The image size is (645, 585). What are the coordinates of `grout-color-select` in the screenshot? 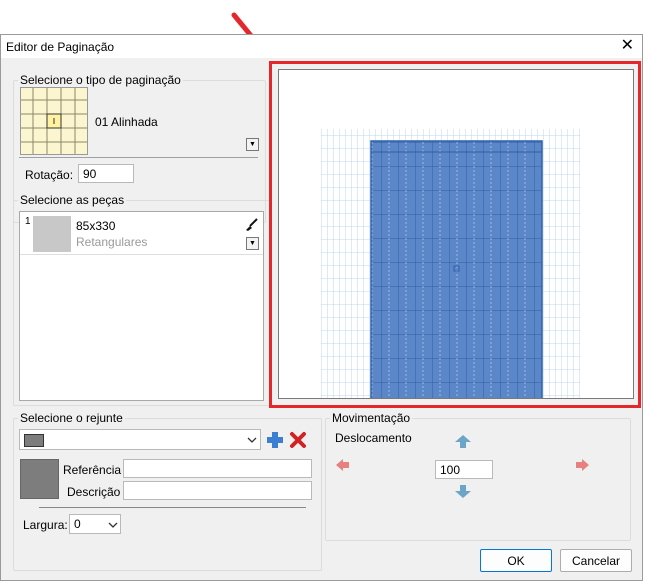 It's located at (140, 439).